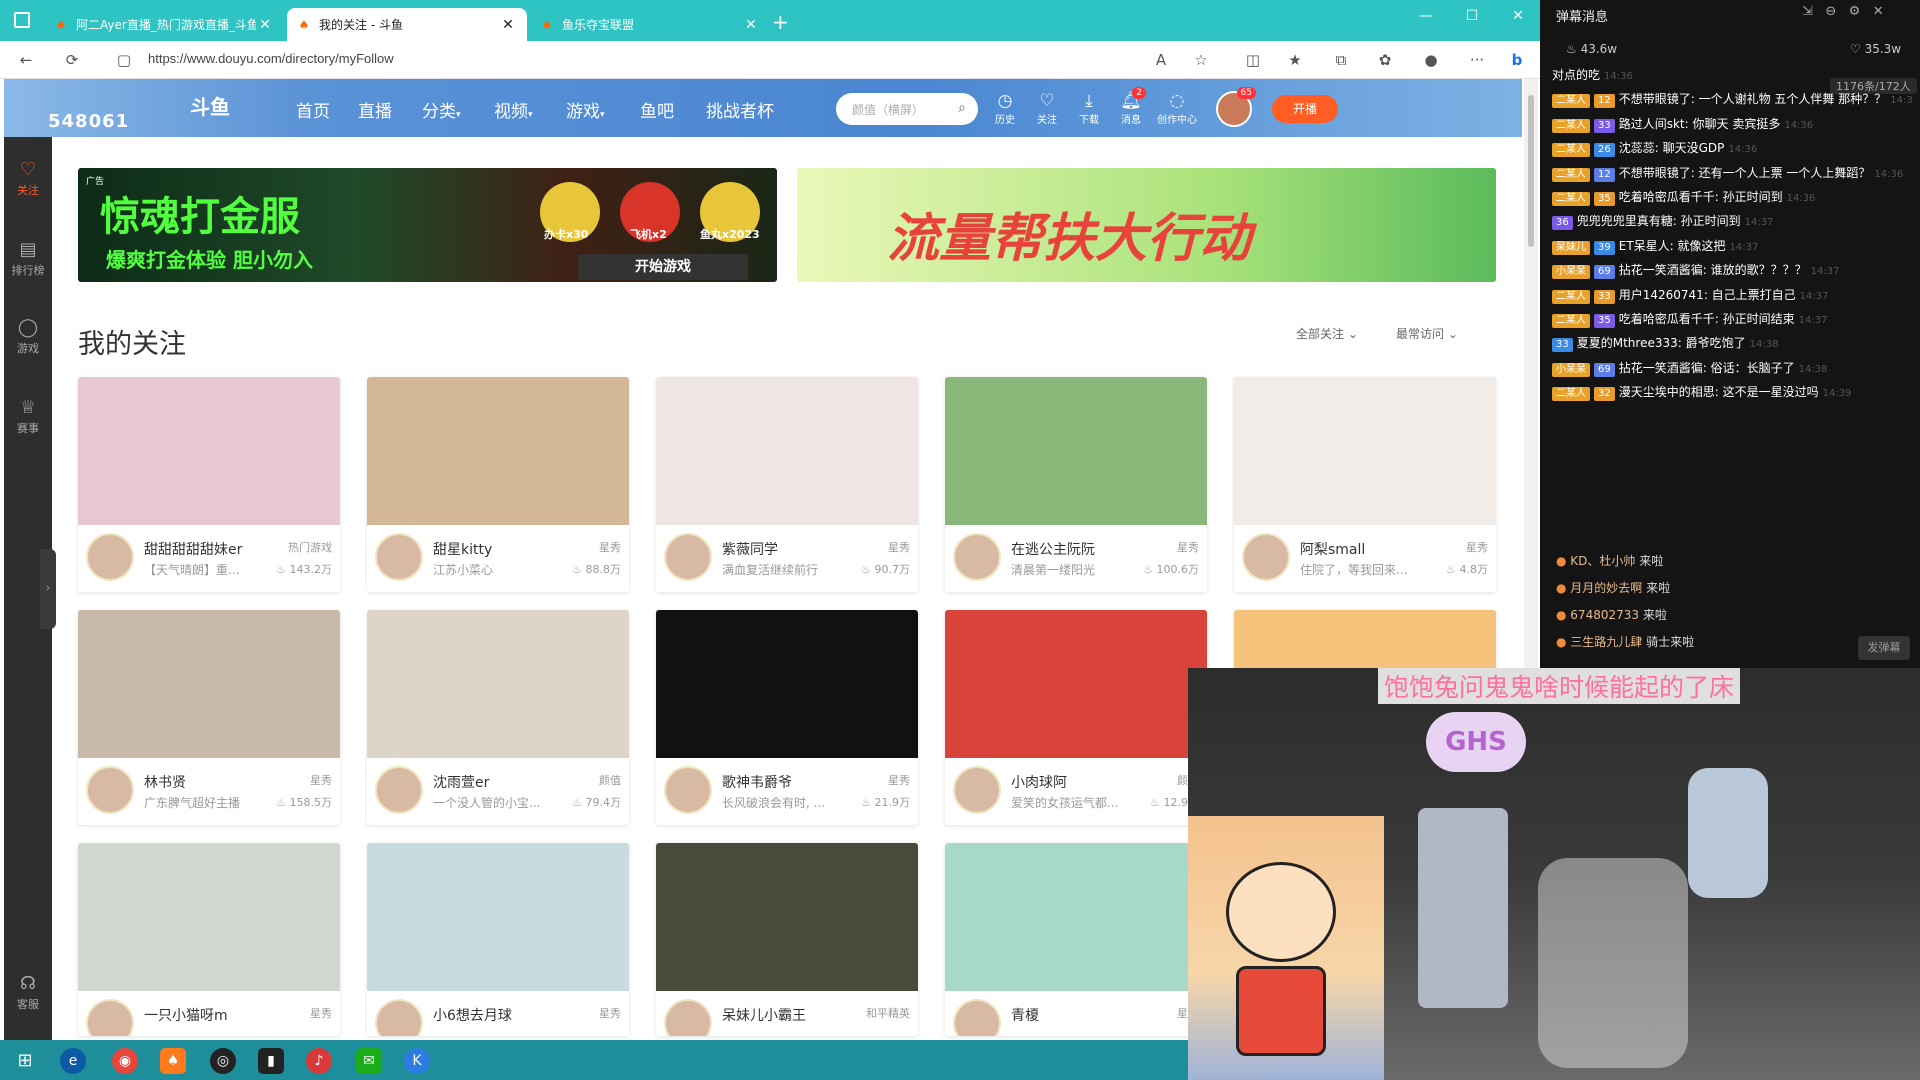 This screenshot has height=1080, width=1920. What do you see at coordinates (173, 1061) in the screenshot?
I see `douyu-app-icon: ♠` at bounding box center [173, 1061].